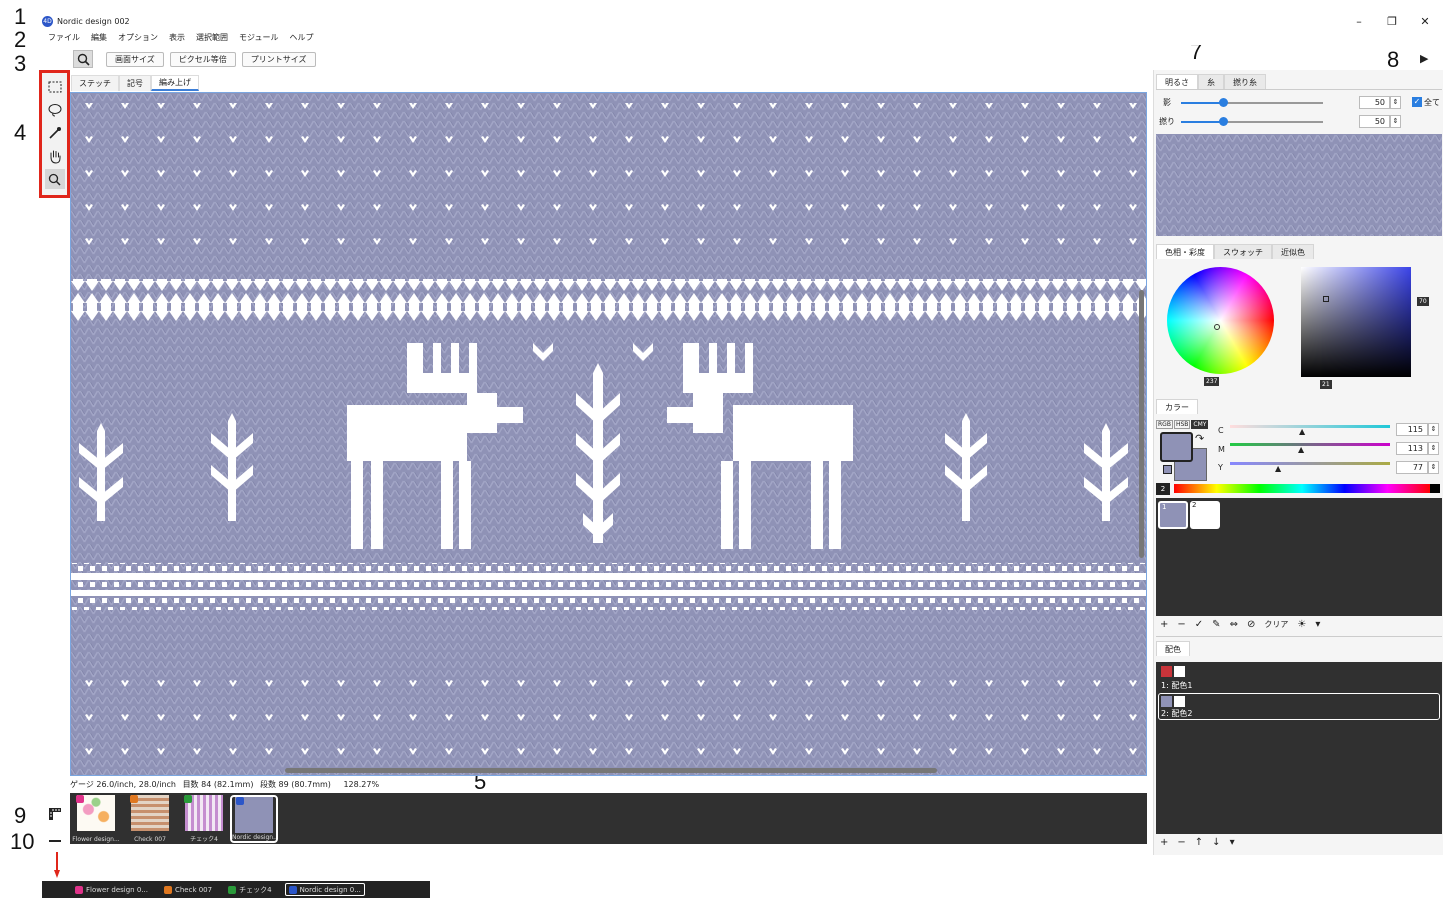 Image resolution: width=1450 pixels, height=905 pixels. I want to click on shadow-slider-knob, so click(1223, 102).